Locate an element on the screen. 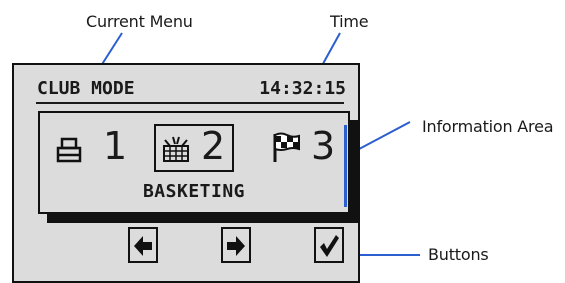 Image resolution: width=565 pixels, height=283 pixels. callout-current-menu: Current Menu is located at coordinates (139, 21).